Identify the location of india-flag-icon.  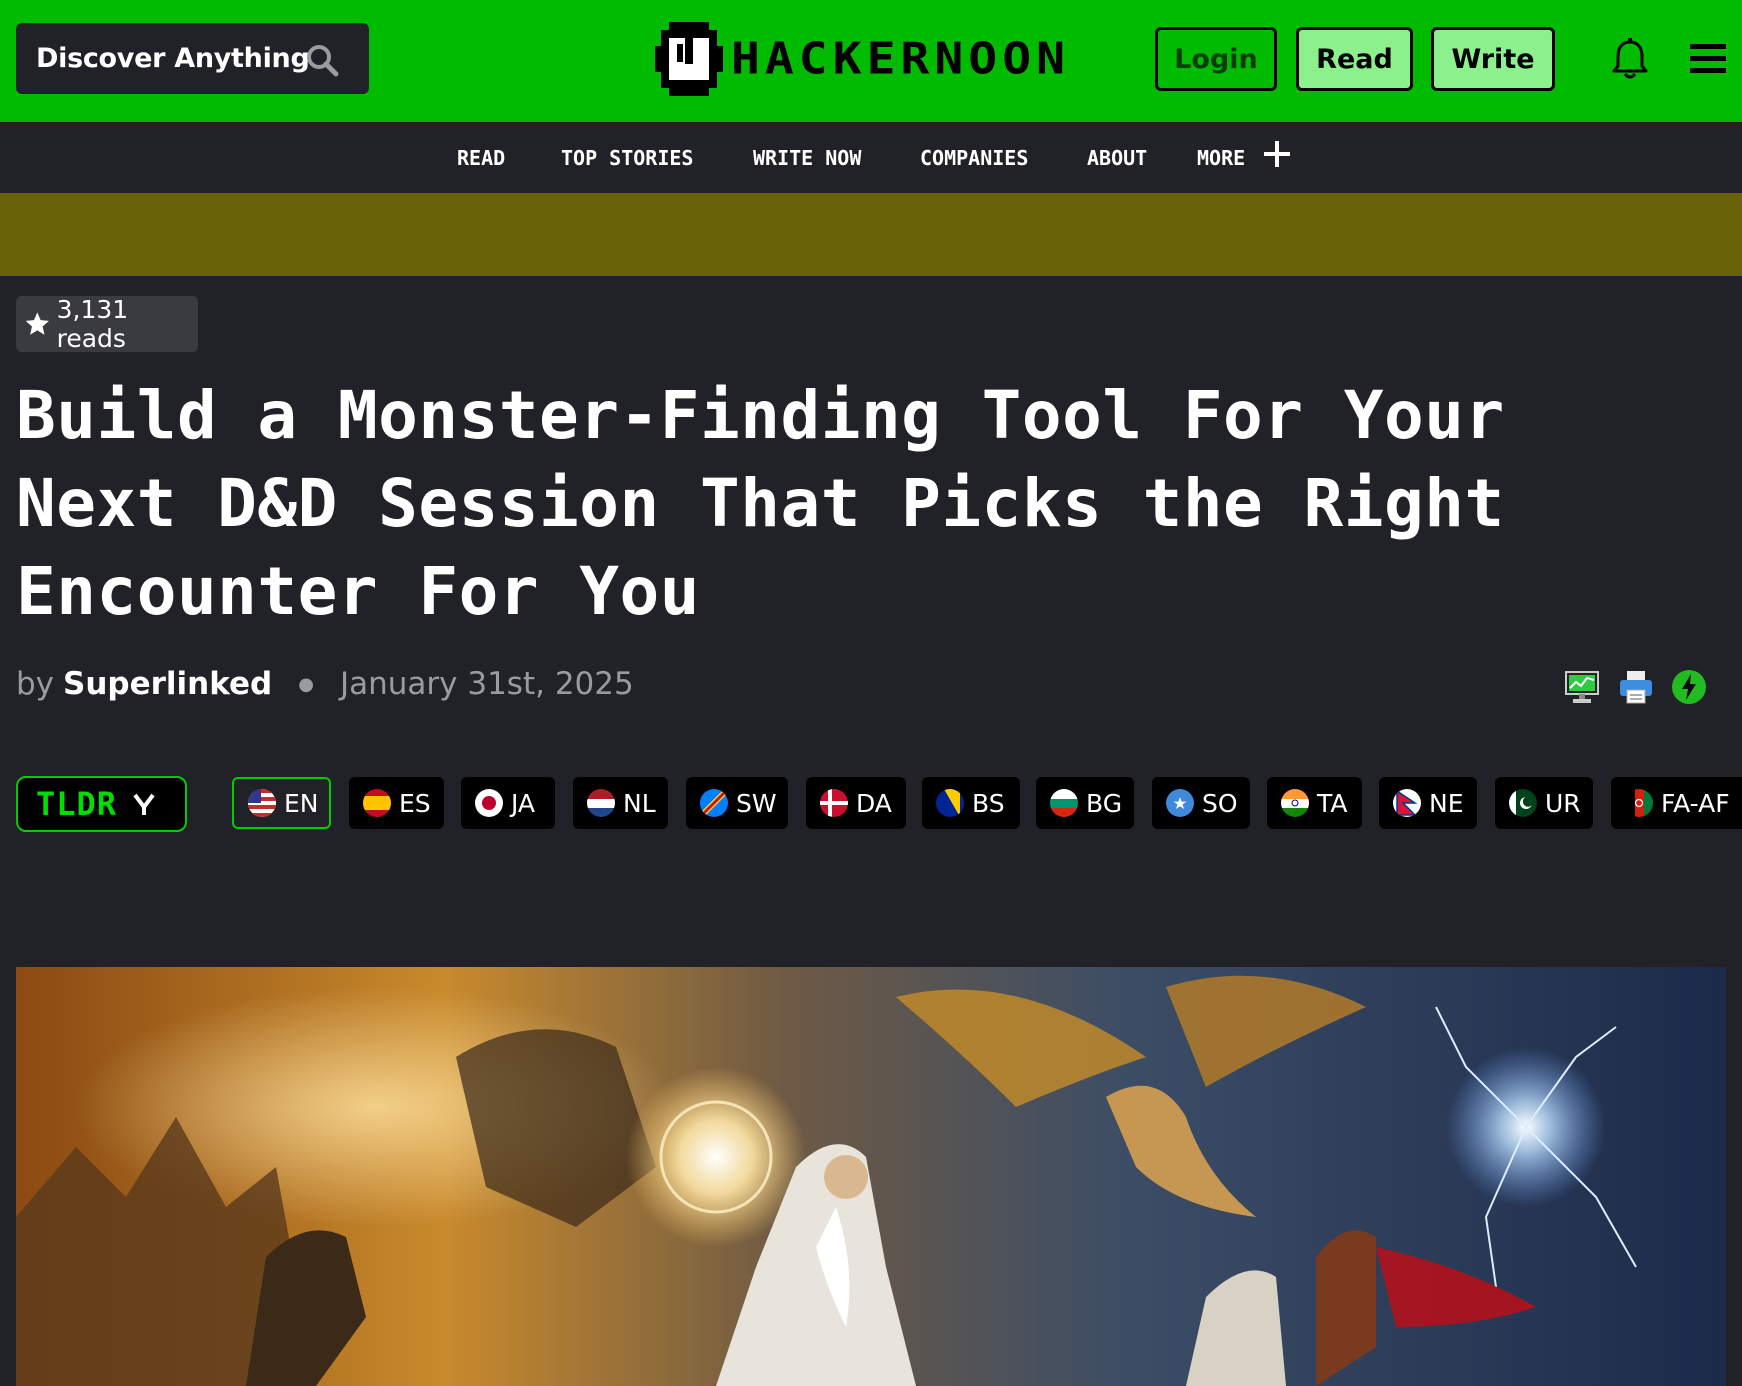
(1295, 803).